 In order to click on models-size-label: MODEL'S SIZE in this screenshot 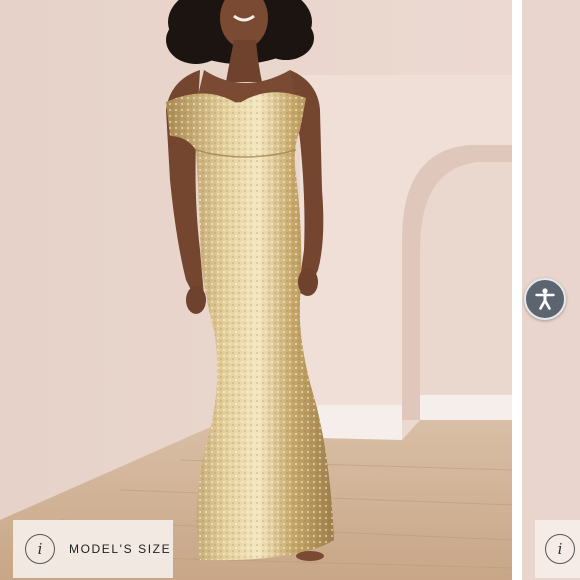, I will do `click(120, 549)`.